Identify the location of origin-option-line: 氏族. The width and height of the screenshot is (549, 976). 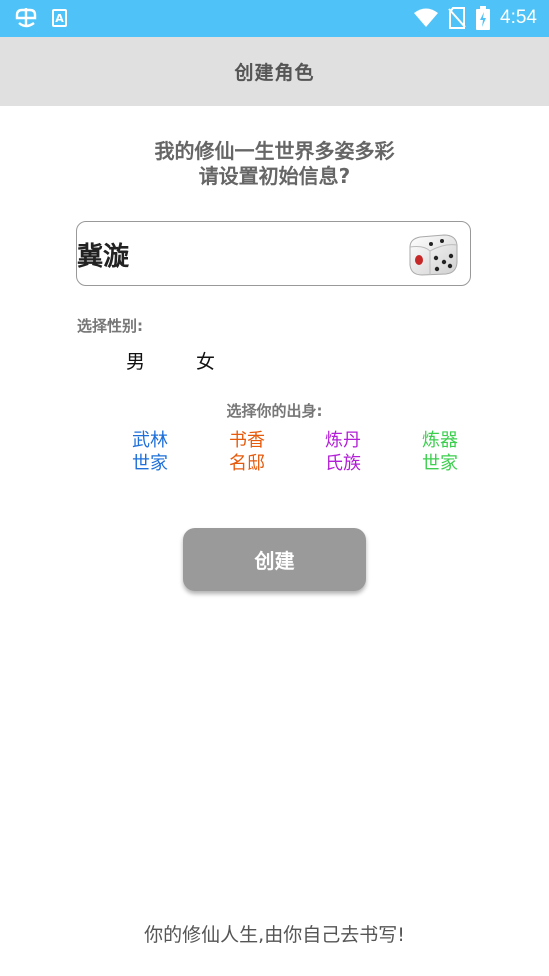
(343, 463).